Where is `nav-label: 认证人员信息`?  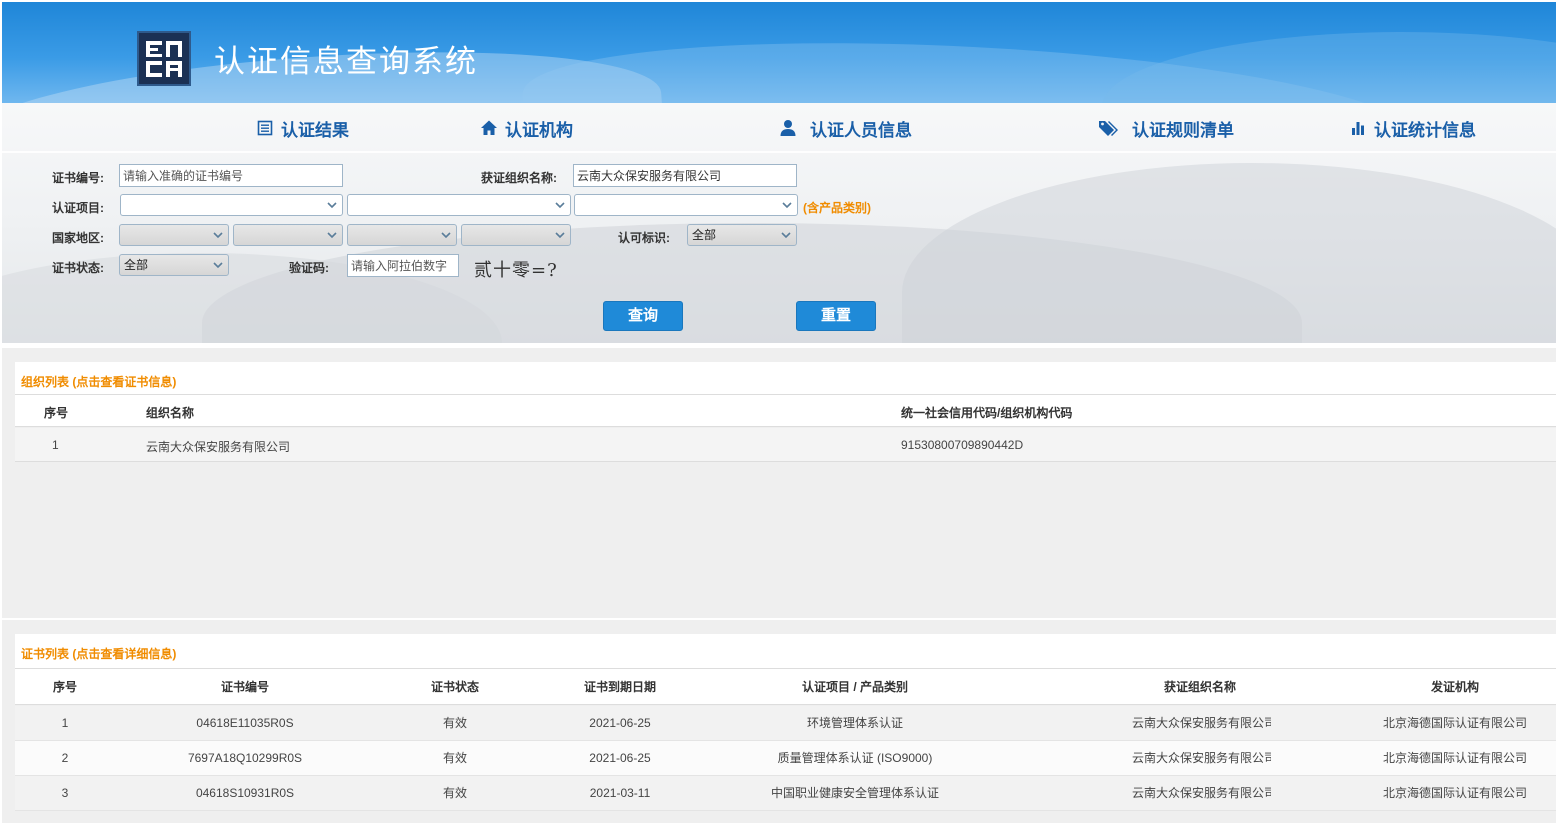
nav-label: 认证人员信息 is located at coordinates (861, 130).